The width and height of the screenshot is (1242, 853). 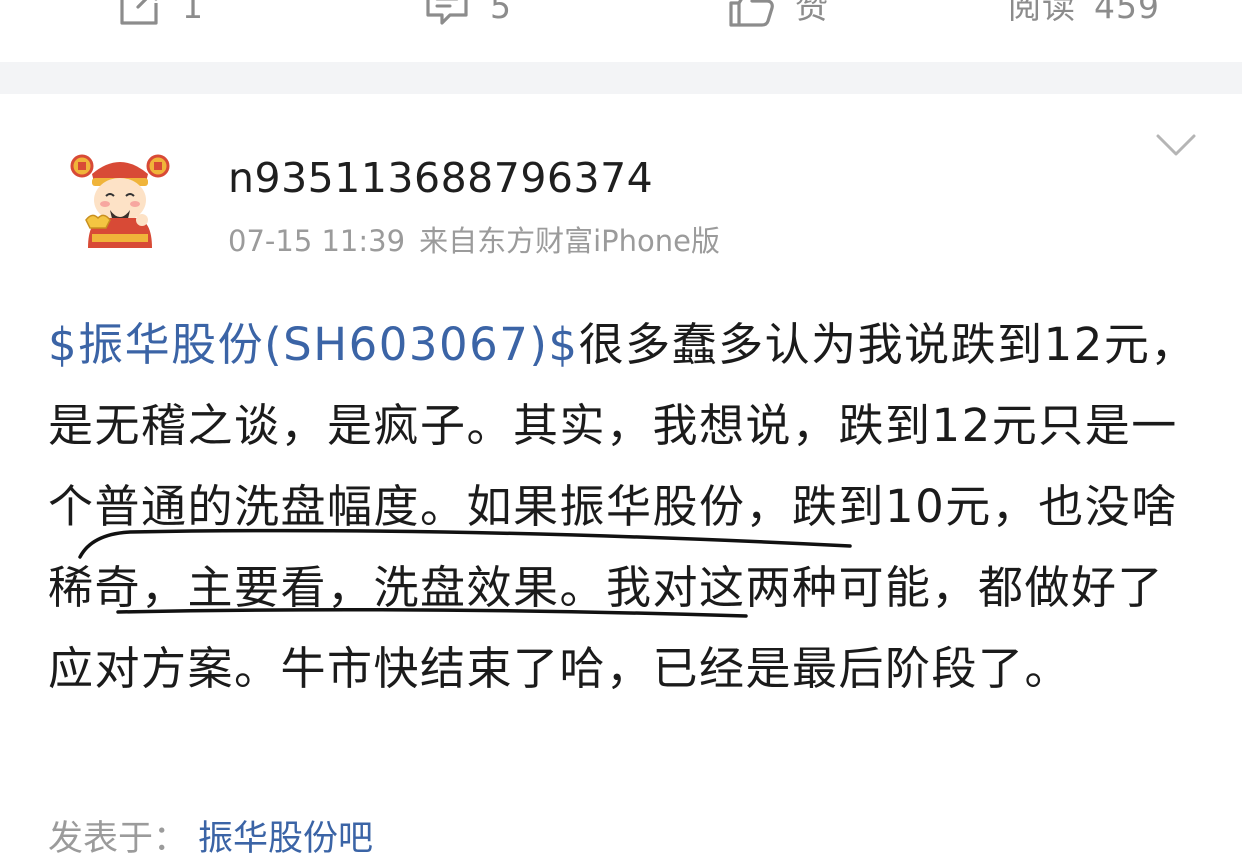 I want to click on post-source: 来自东方财富iPhone版, so click(x=569, y=241).